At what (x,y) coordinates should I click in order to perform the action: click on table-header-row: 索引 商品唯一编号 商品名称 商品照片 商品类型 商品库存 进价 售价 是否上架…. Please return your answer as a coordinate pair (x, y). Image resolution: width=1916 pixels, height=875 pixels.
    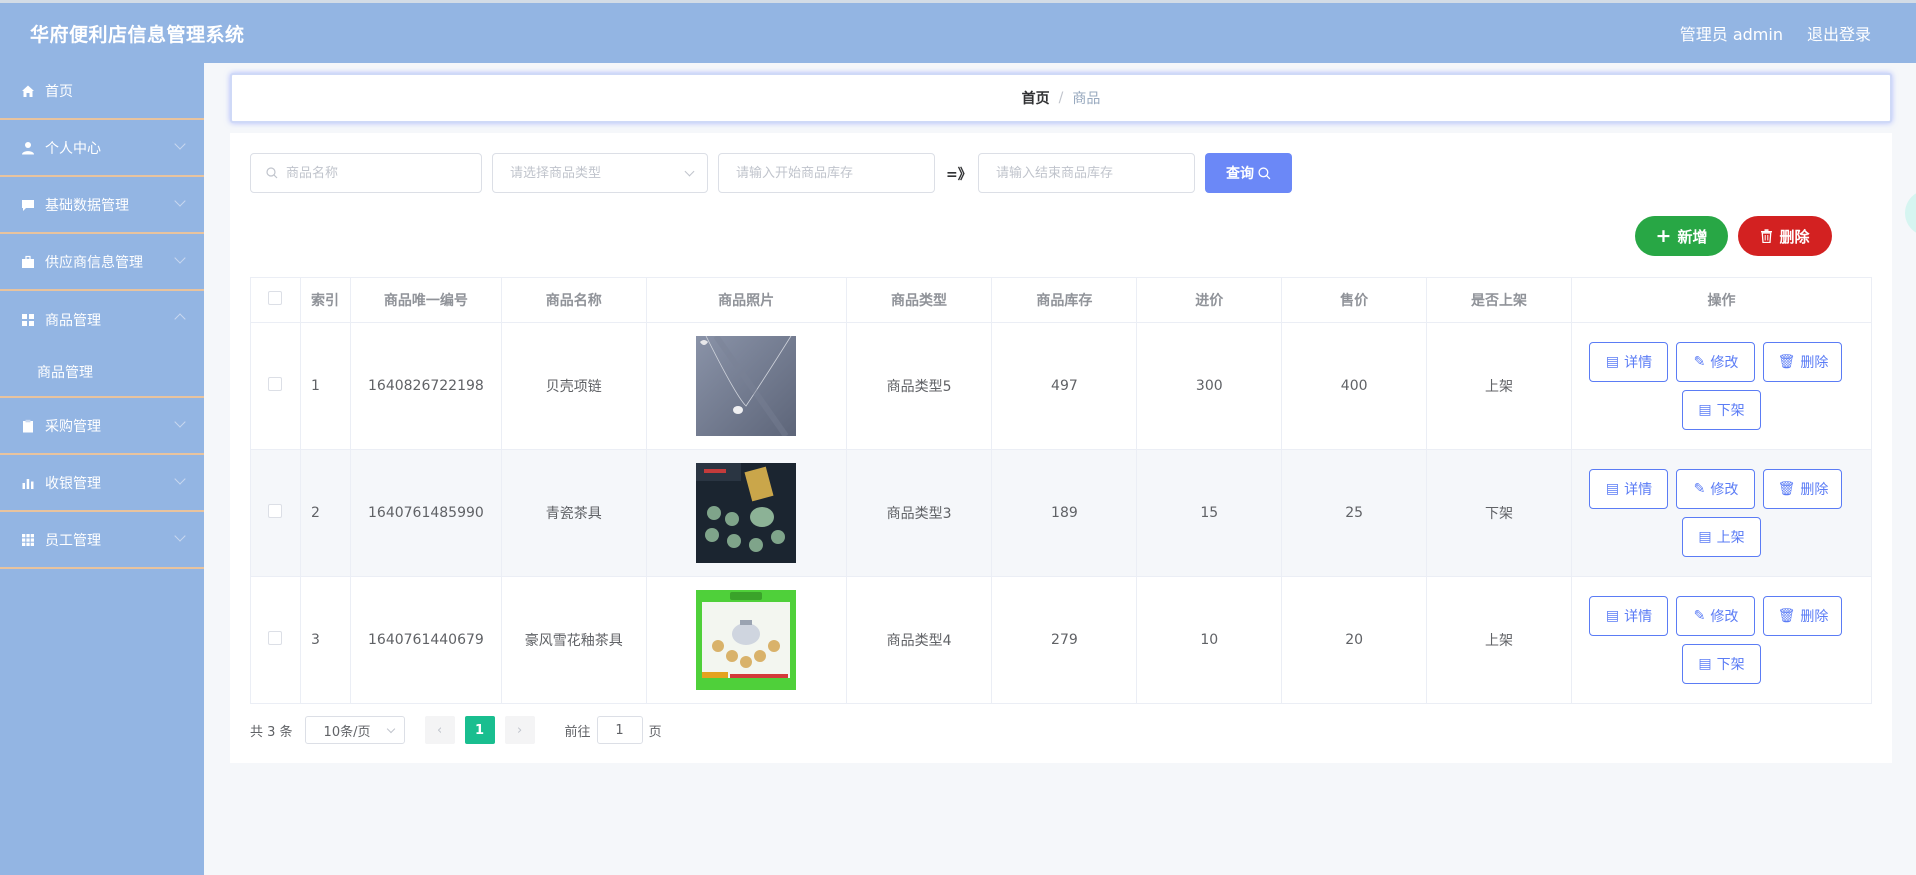
    Looking at the image, I should click on (1061, 300).